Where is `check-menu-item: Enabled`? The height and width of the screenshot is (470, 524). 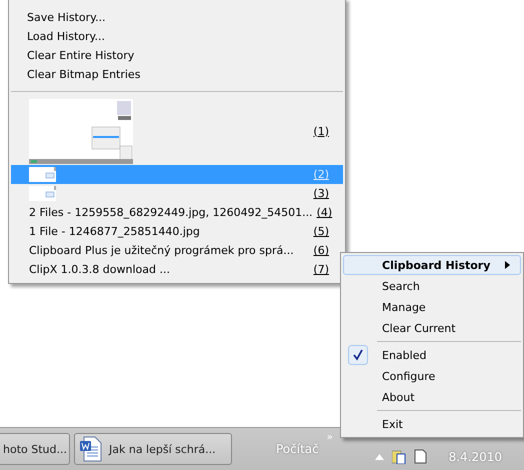 check-menu-item: Enabled is located at coordinates (432, 355).